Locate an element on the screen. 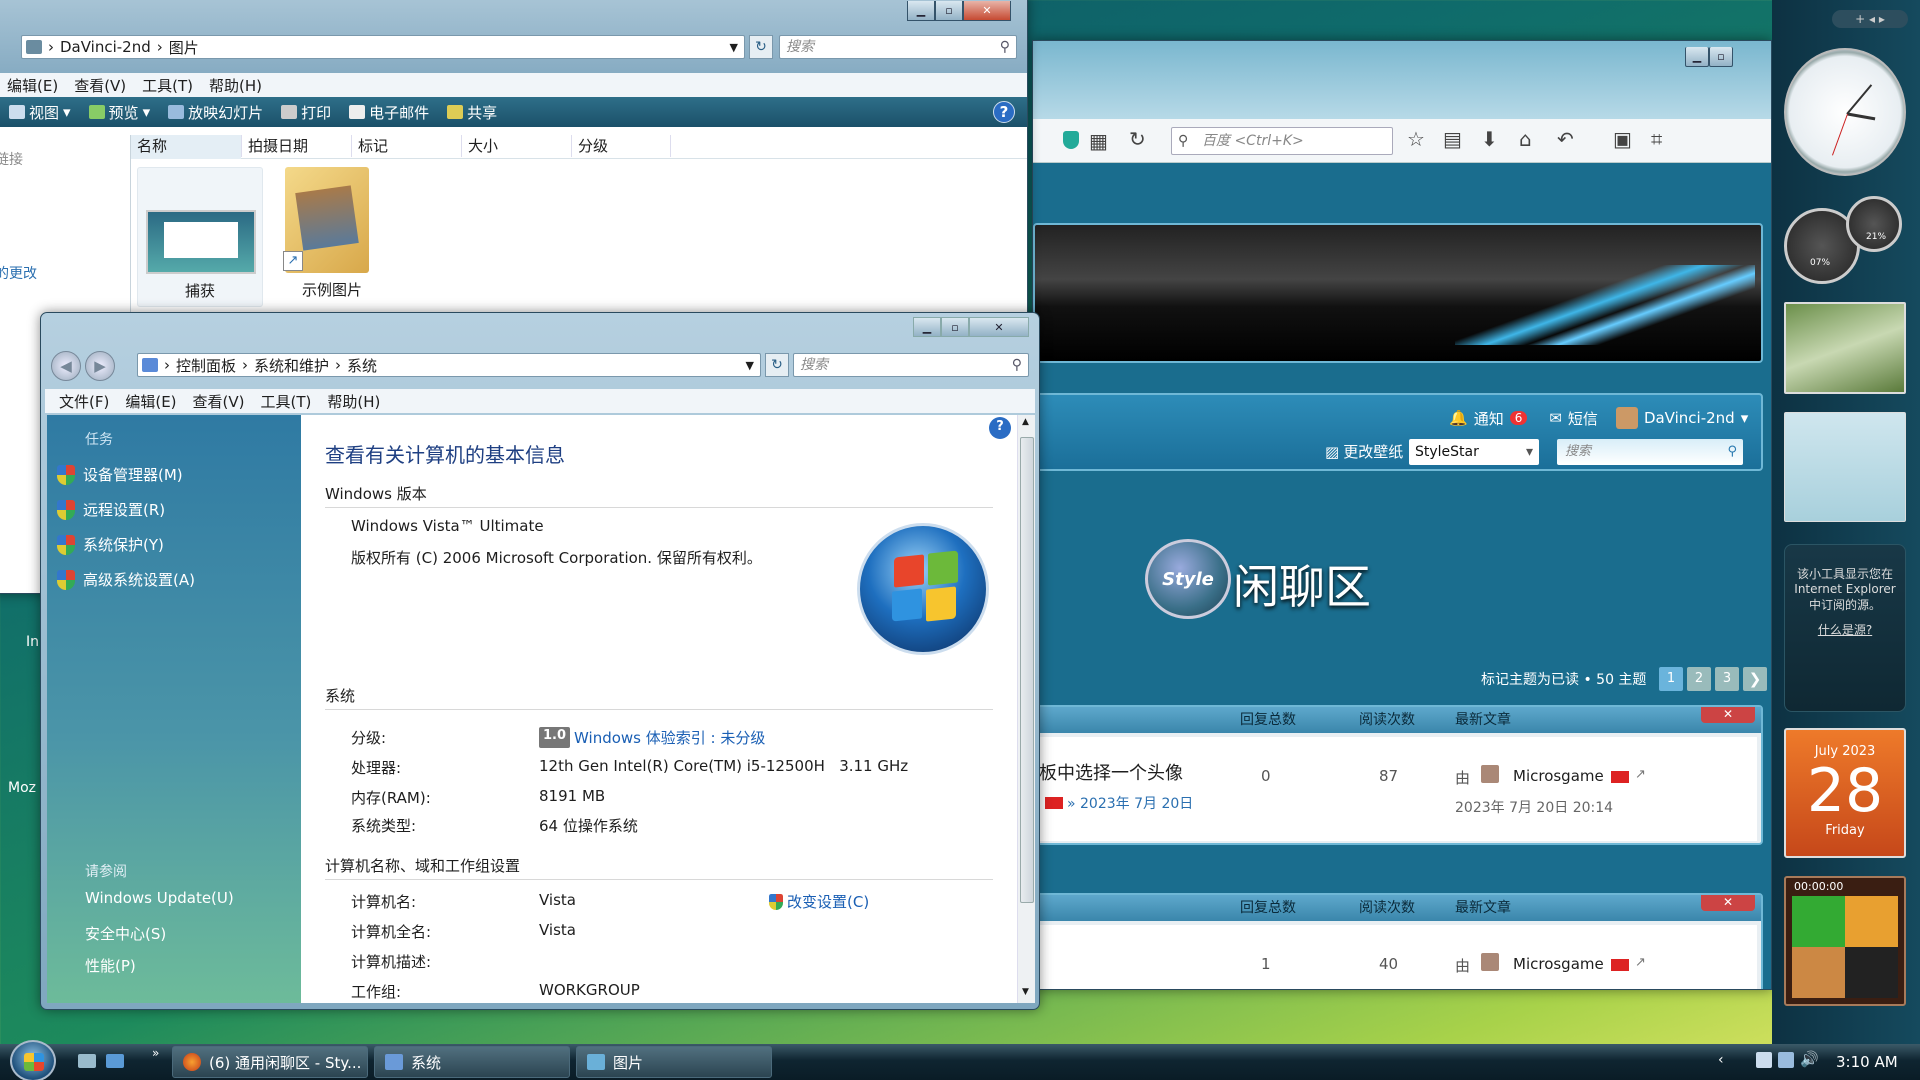 This screenshot has height=1080, width=1920. menu-file: 文件(F) is located at coordinates (84, 401).